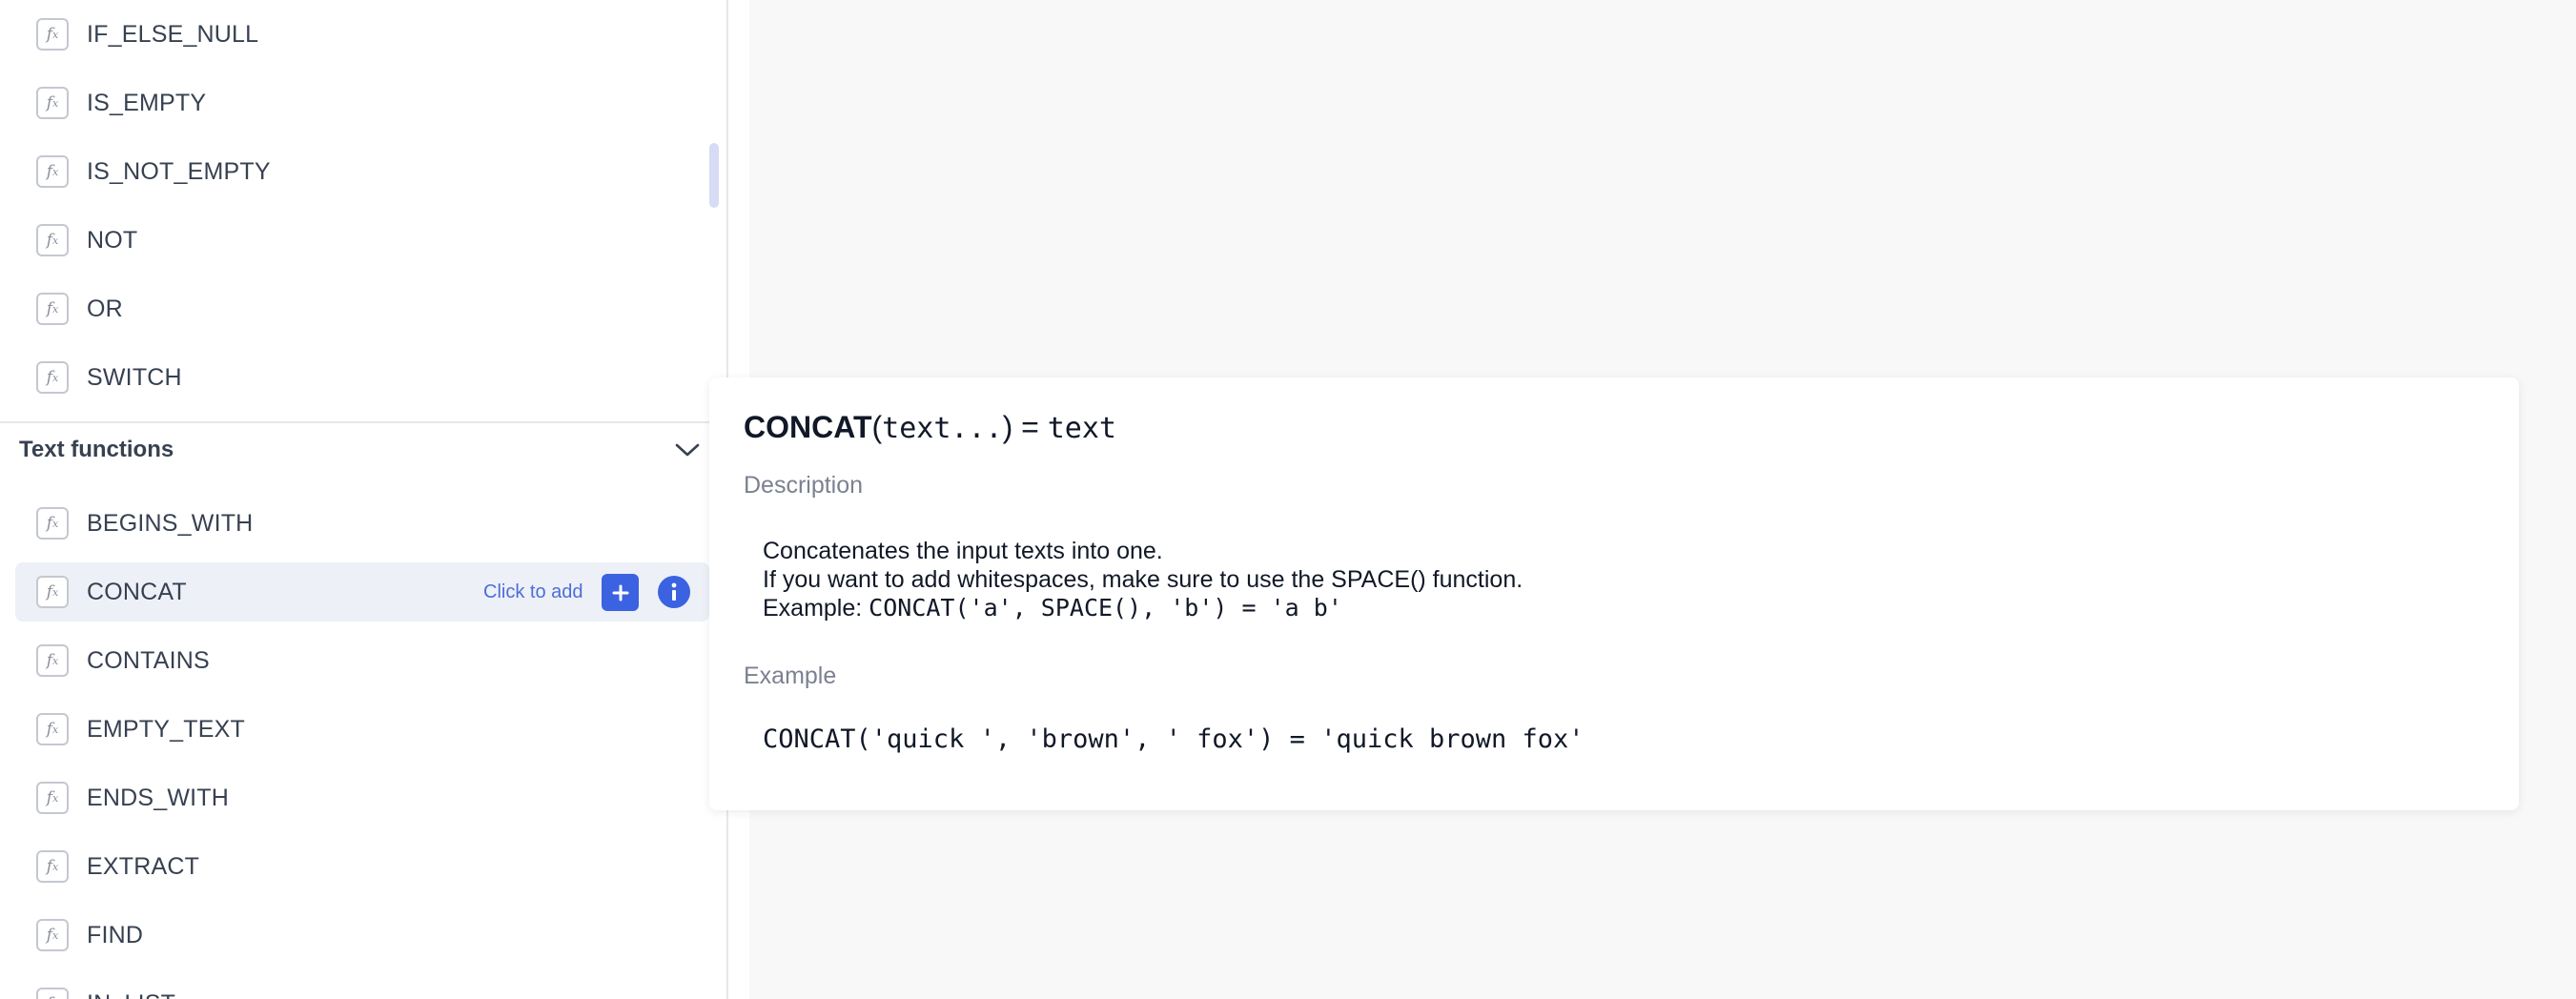 The image size is (2576, 999). Describe the element at coordinates (533, 592) in the screenshot. I see `click-to-add-hint: Click to add` at that location.